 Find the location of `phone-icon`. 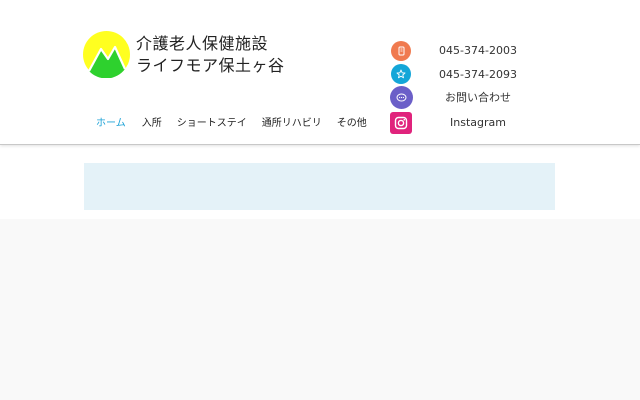

phone-icon is located at coordinates (401, 51).